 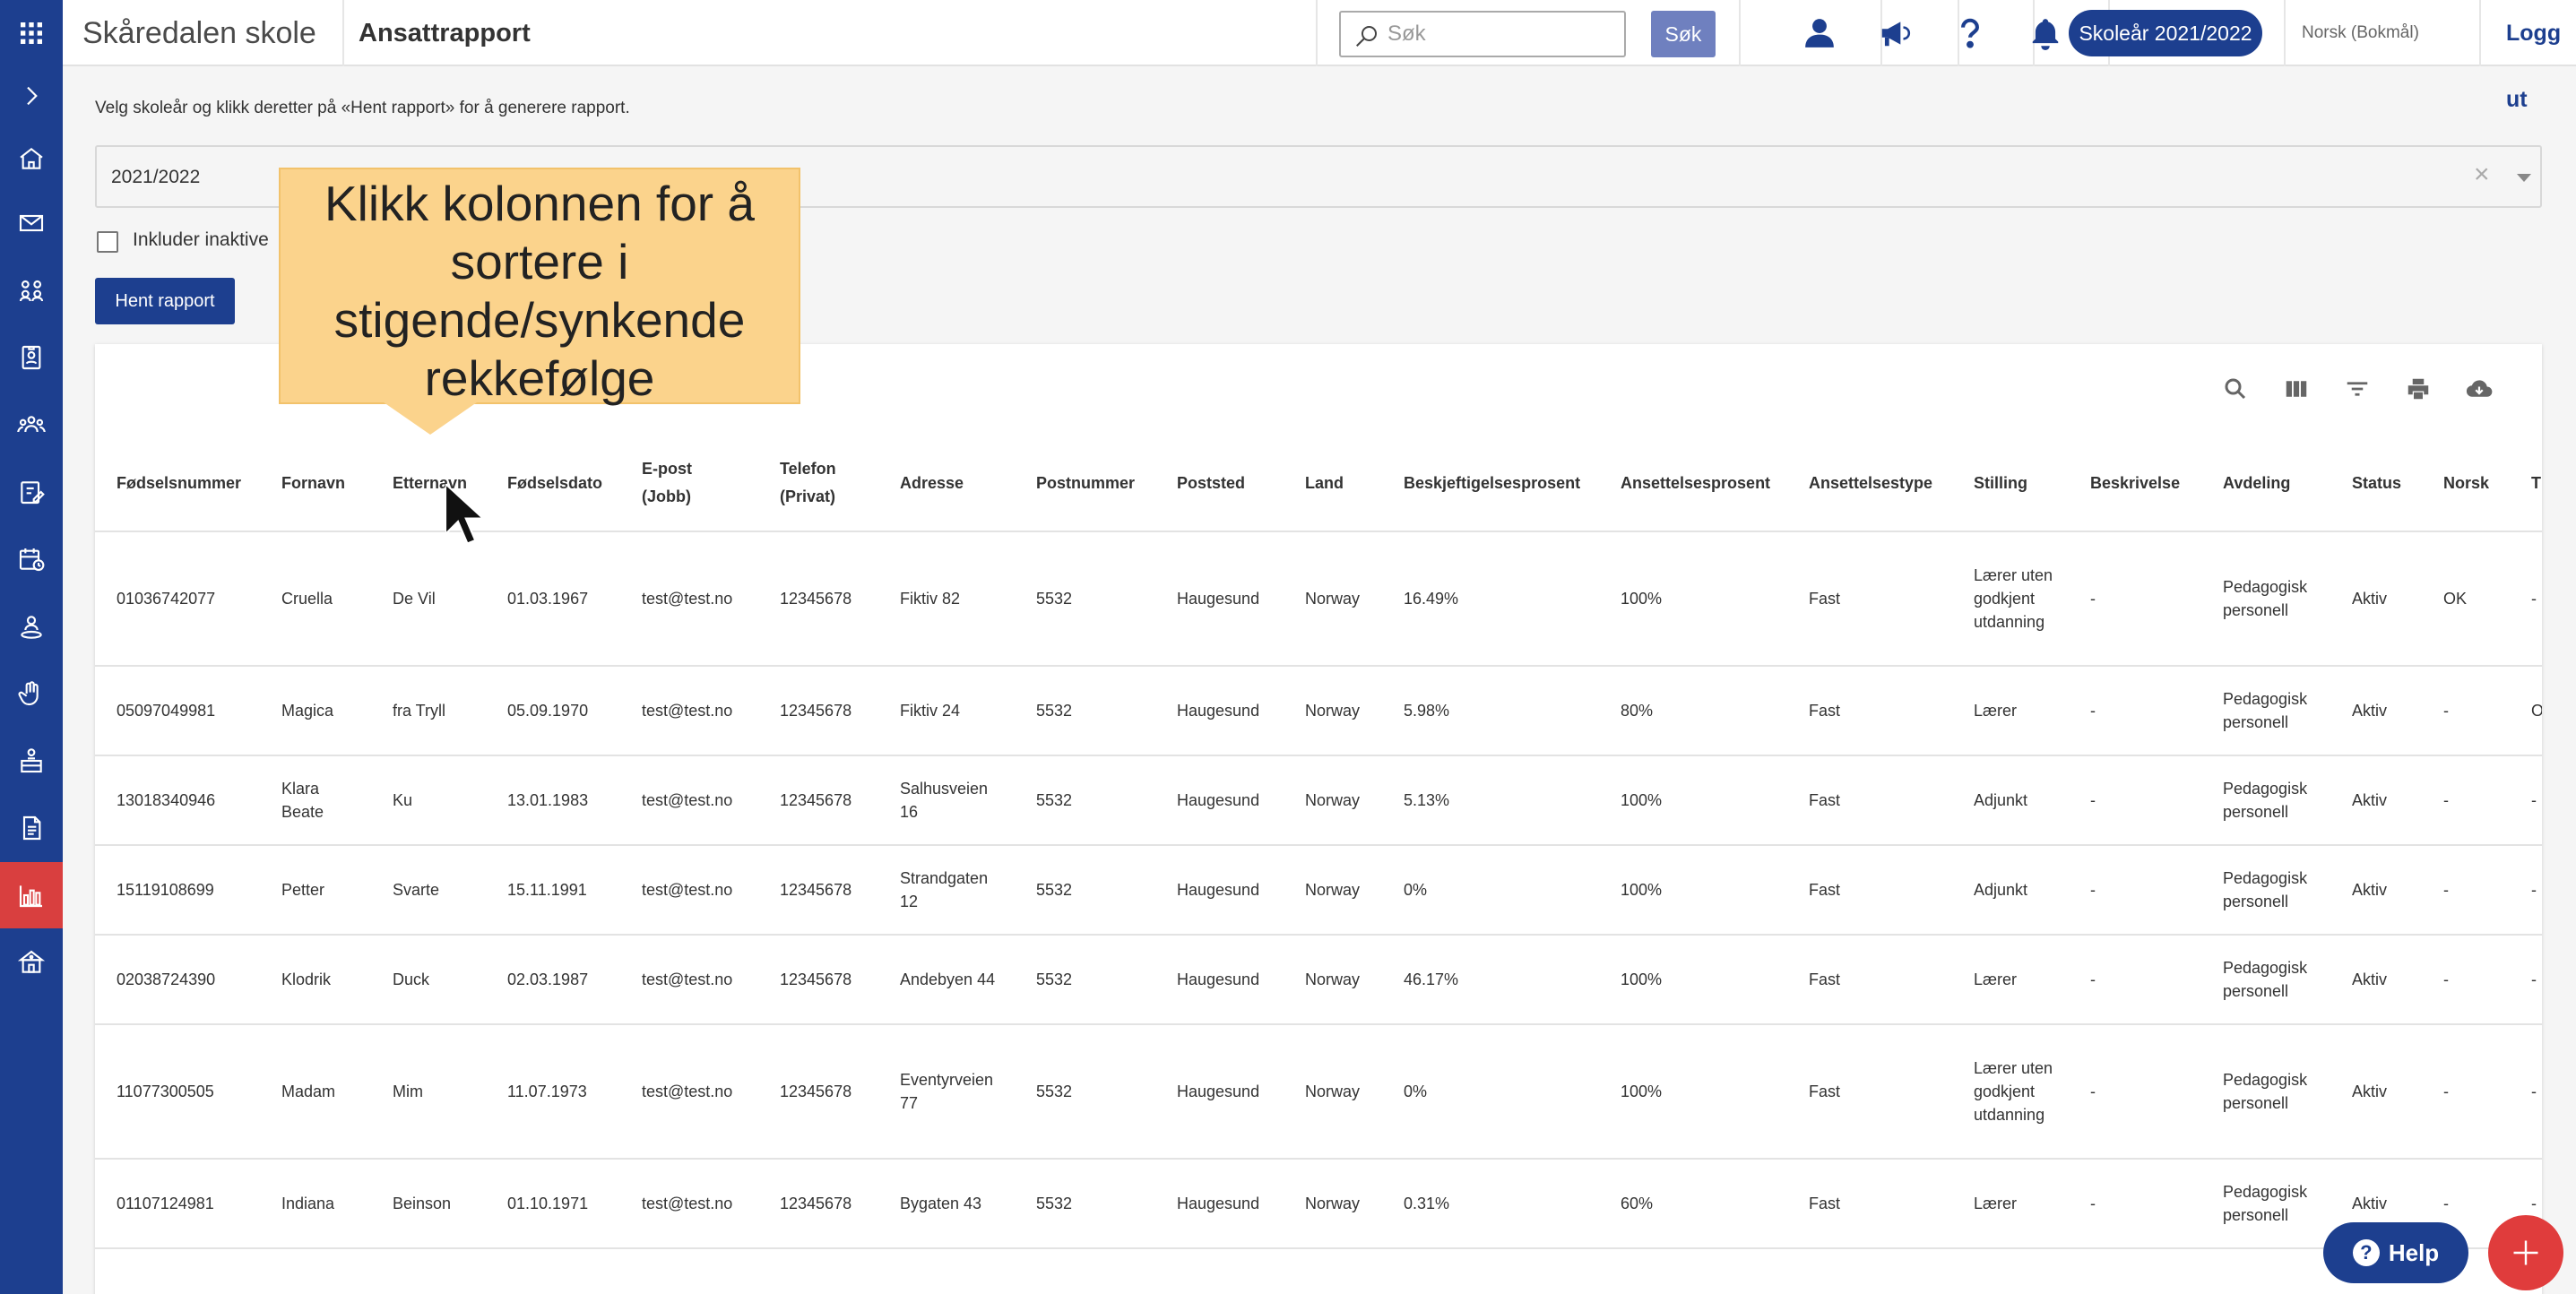 I want to click on column-header: T, so click(x=2536, y=483).